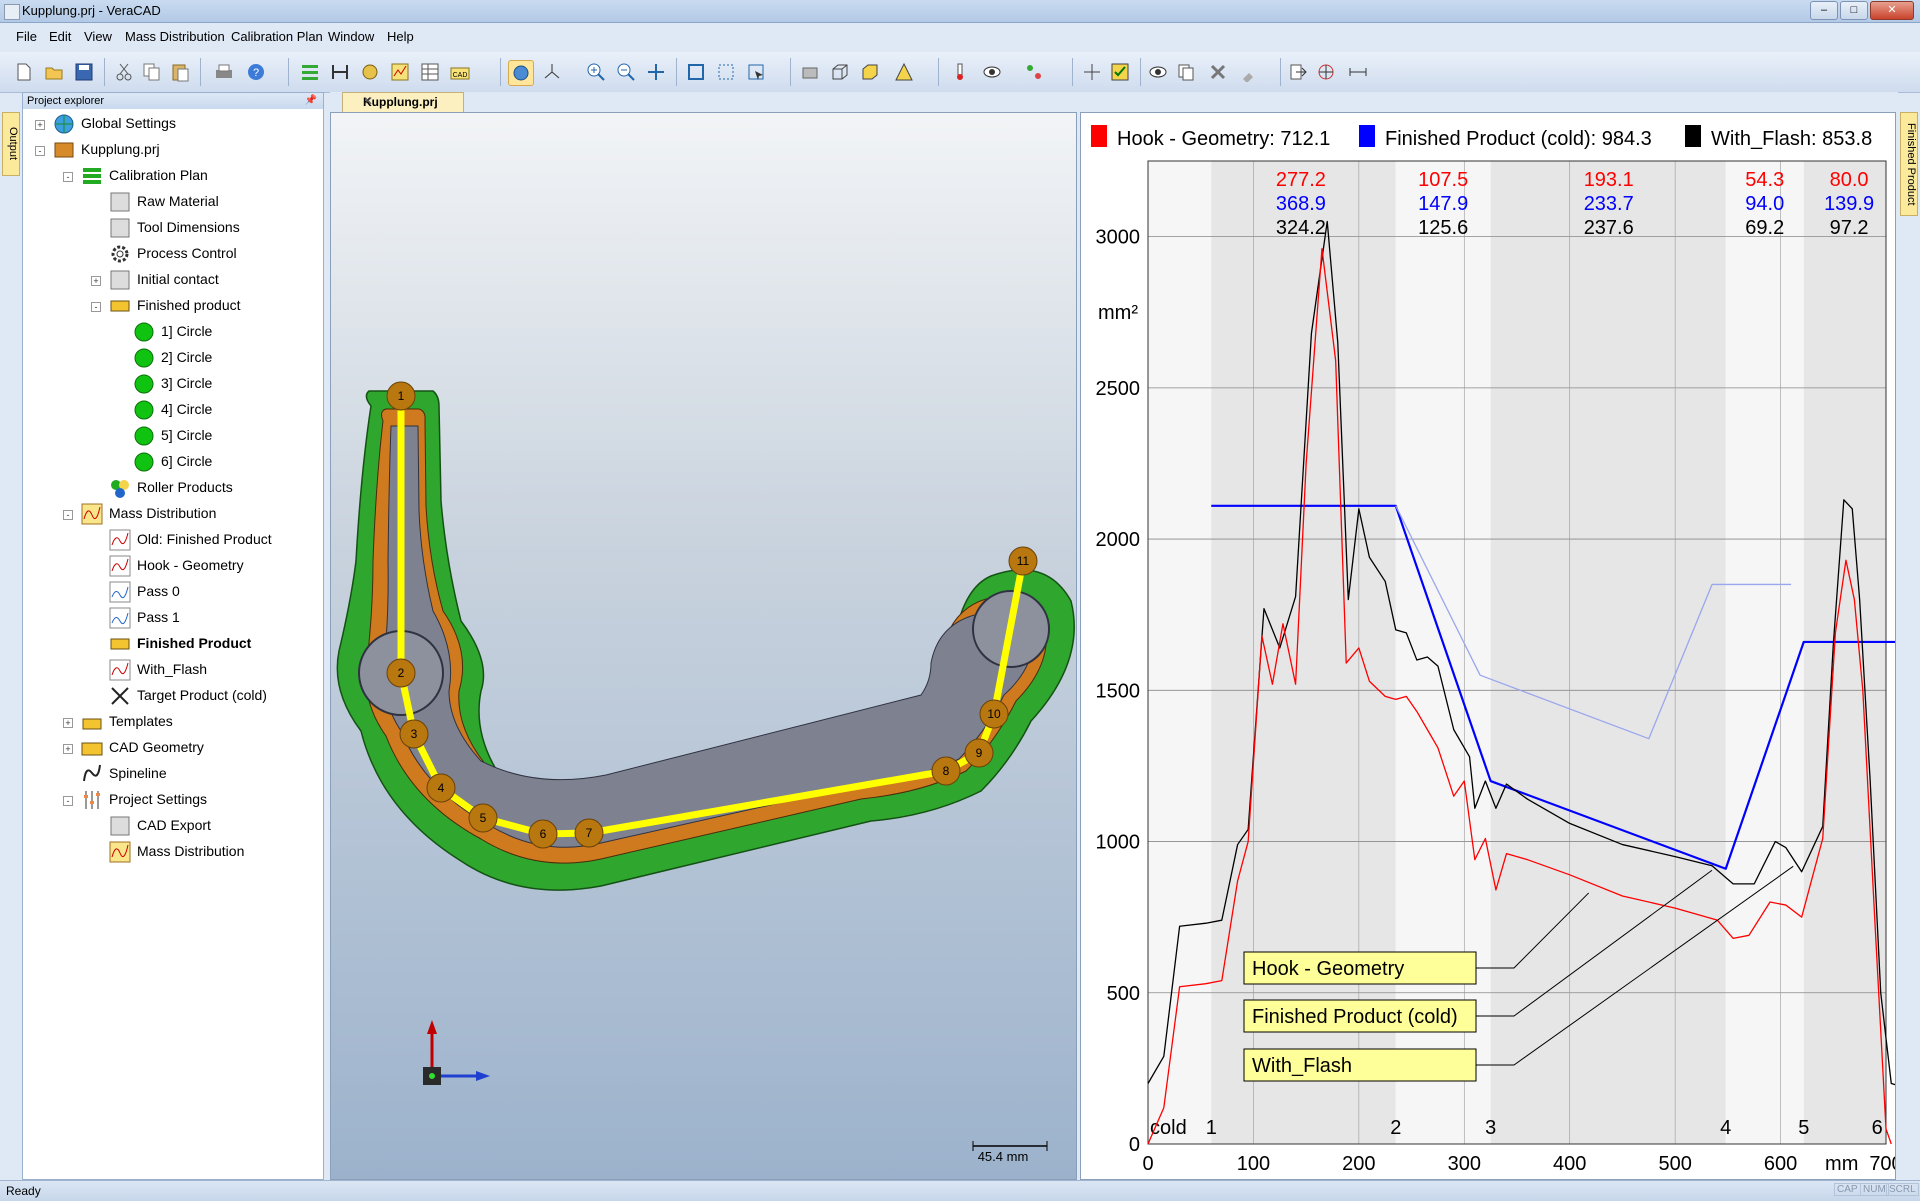 The image size is (1920, 1201). I want to click on eye-icon, so click(1158, 72).